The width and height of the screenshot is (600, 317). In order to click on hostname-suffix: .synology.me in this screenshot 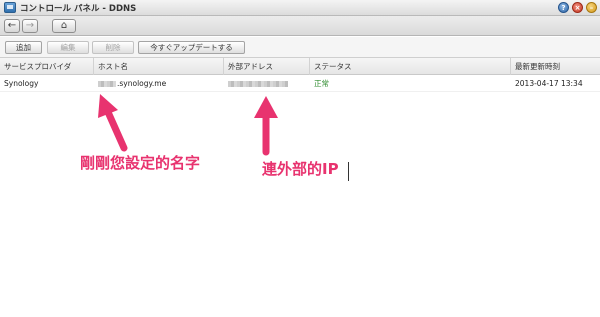, I will do `click(142, 83)`.